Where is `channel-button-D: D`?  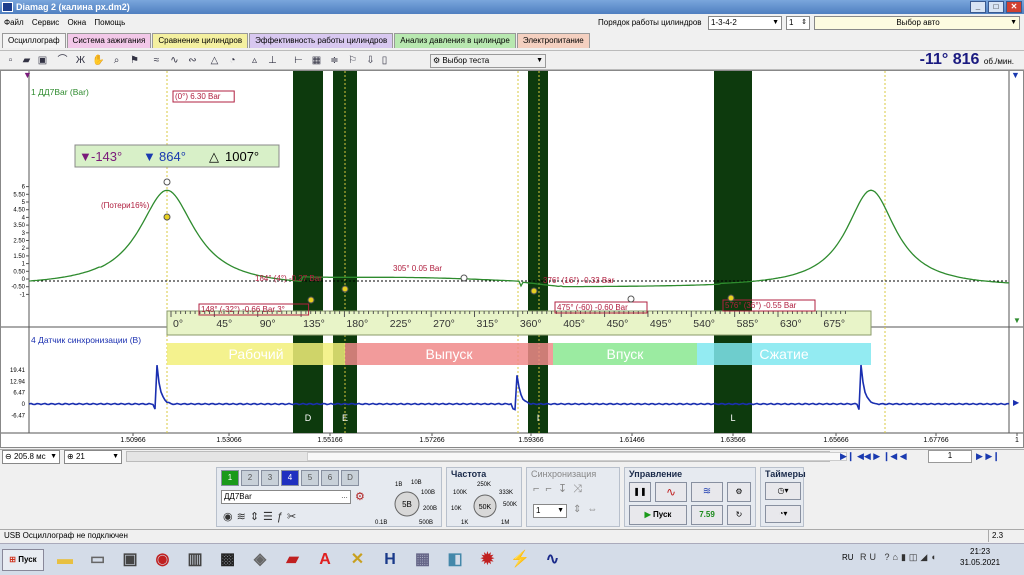 channel-button-D: D is located at coordinates (350, 478).